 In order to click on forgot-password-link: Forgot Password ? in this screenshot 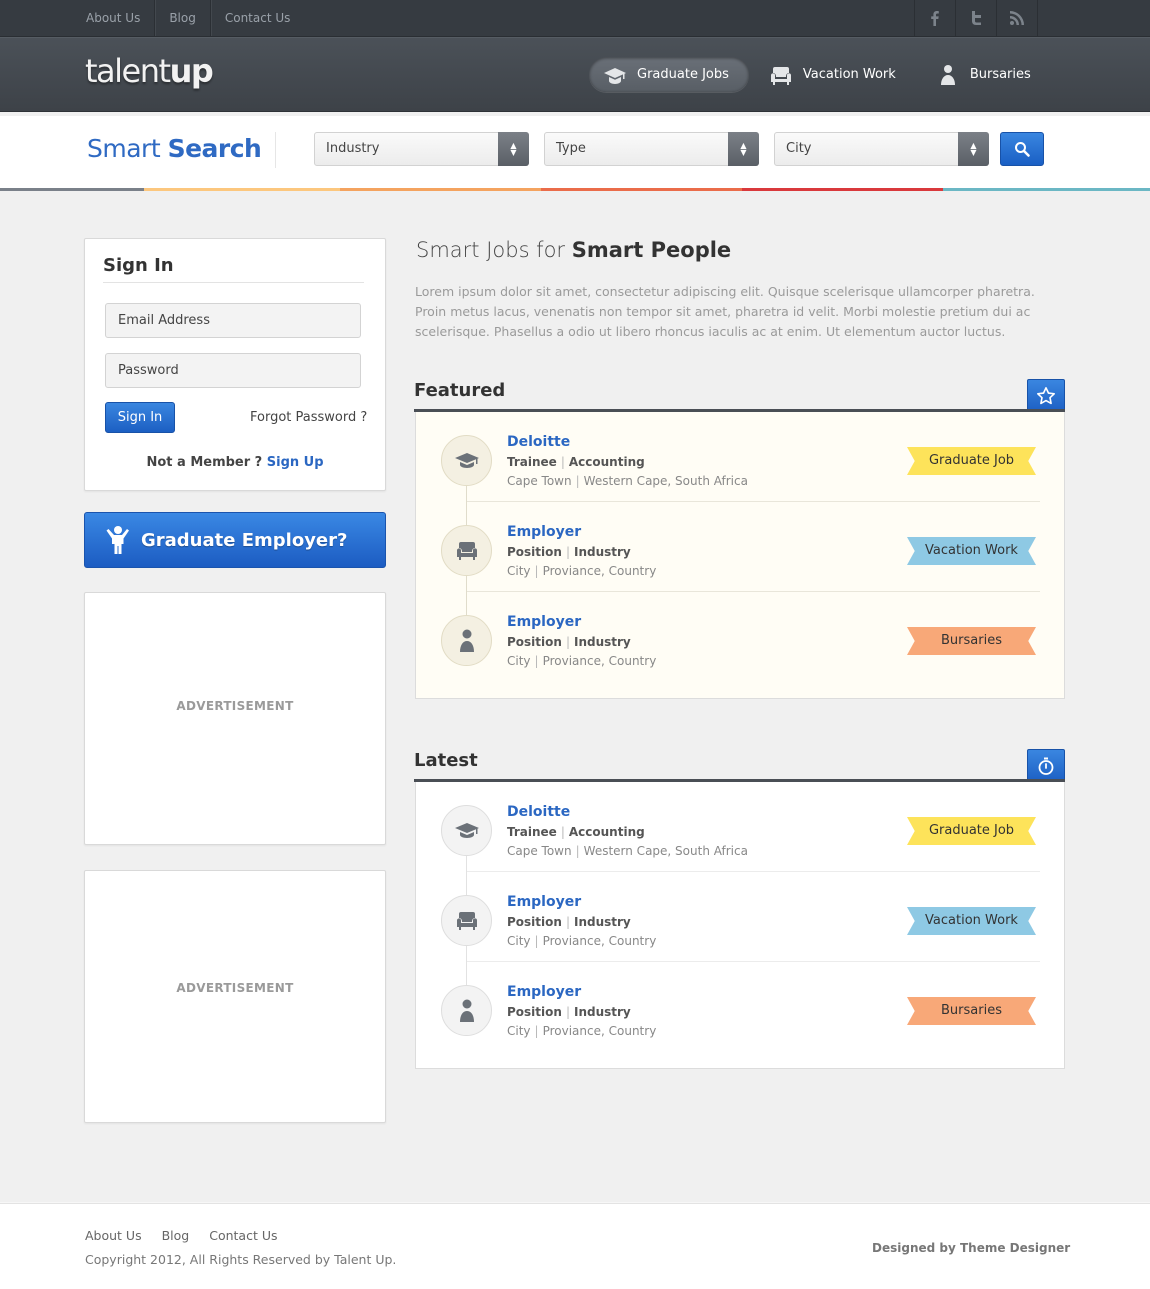, I will do `click(308, 417)`.